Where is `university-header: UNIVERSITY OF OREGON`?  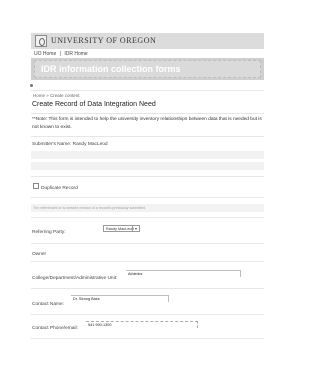 university-header: UNIVERSITY OF OREGON is located at coordinates (147, 41).